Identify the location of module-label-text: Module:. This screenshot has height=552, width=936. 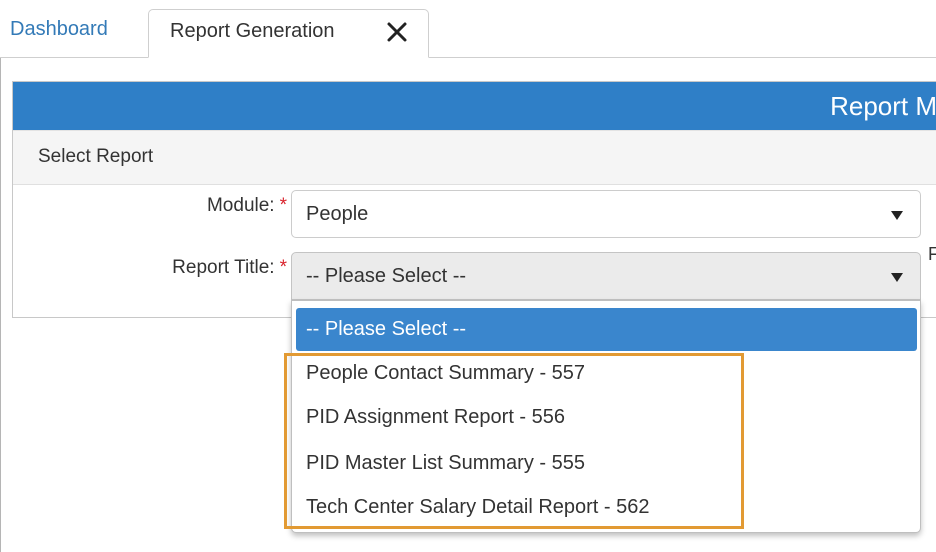
(240, 205).